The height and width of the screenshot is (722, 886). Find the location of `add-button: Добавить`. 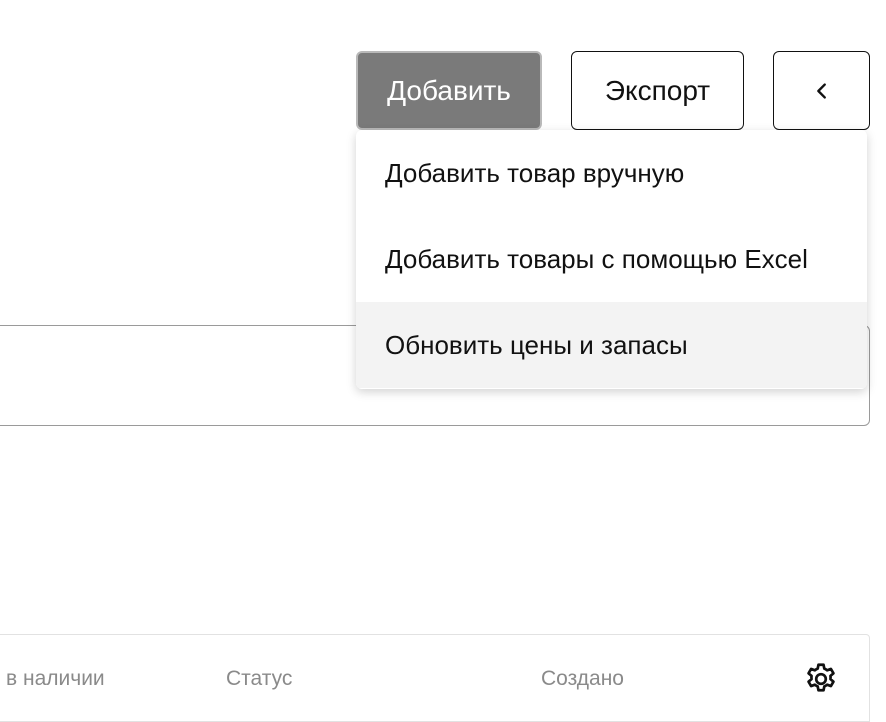

add-button: Добавить is located at coordinates (449, 90).